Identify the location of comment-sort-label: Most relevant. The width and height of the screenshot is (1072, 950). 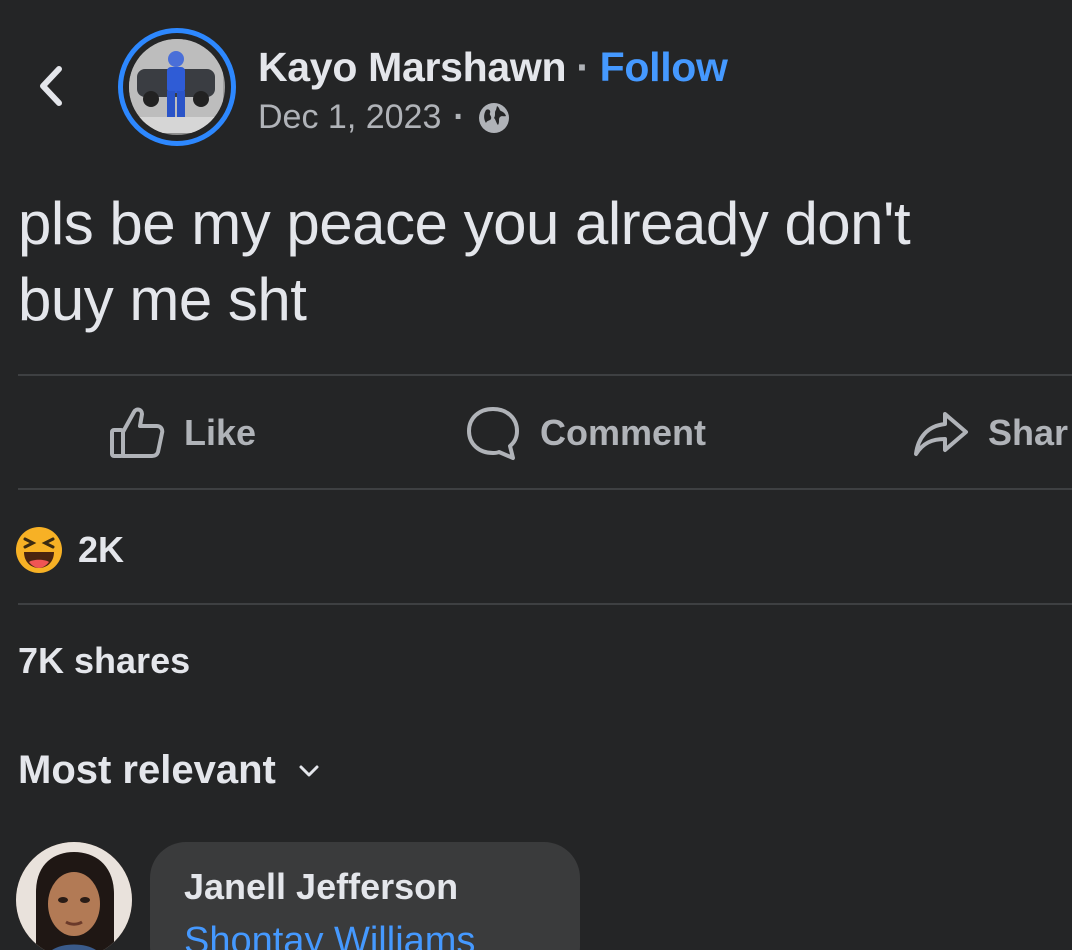
(147, 770).